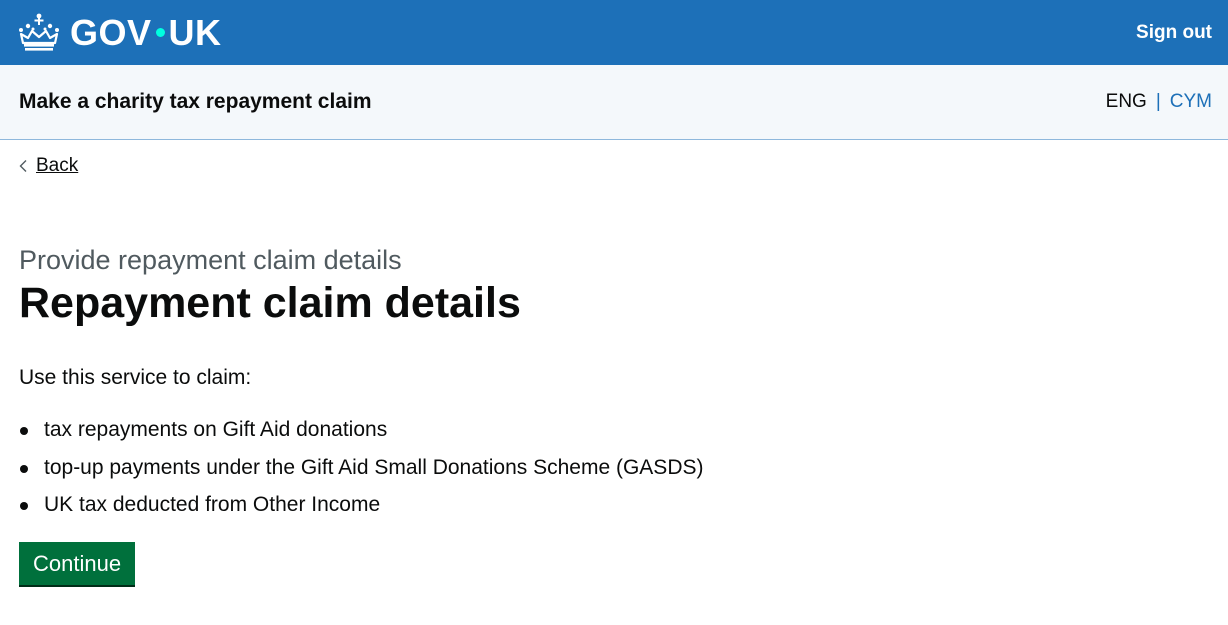  Describe the element at coordinates (614, 505) in the screenshot. I see `list-item: UK tax deducted from Other Income` at that location.